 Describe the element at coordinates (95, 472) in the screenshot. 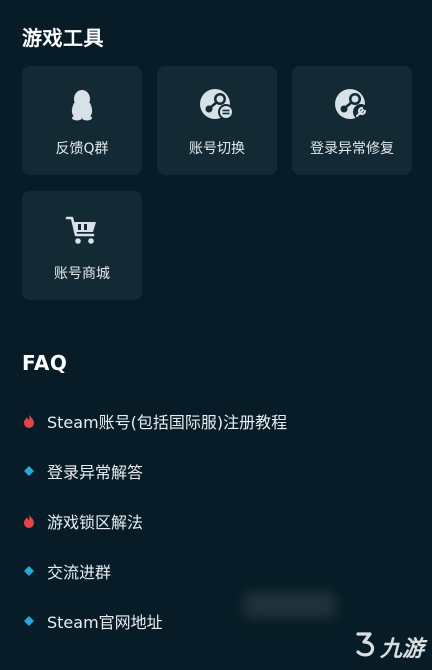

I see `faq-text: 登录异常解答` at that location.